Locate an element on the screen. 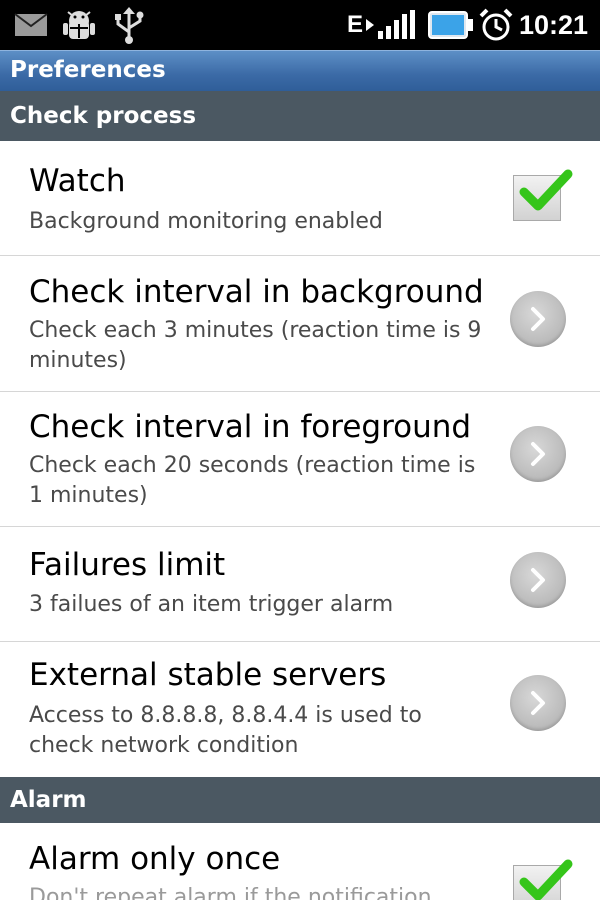 Image resolution: width=600 pixels, height=900 pixels. category-header-alarm: Alarm is located at coordinates (300, 800).